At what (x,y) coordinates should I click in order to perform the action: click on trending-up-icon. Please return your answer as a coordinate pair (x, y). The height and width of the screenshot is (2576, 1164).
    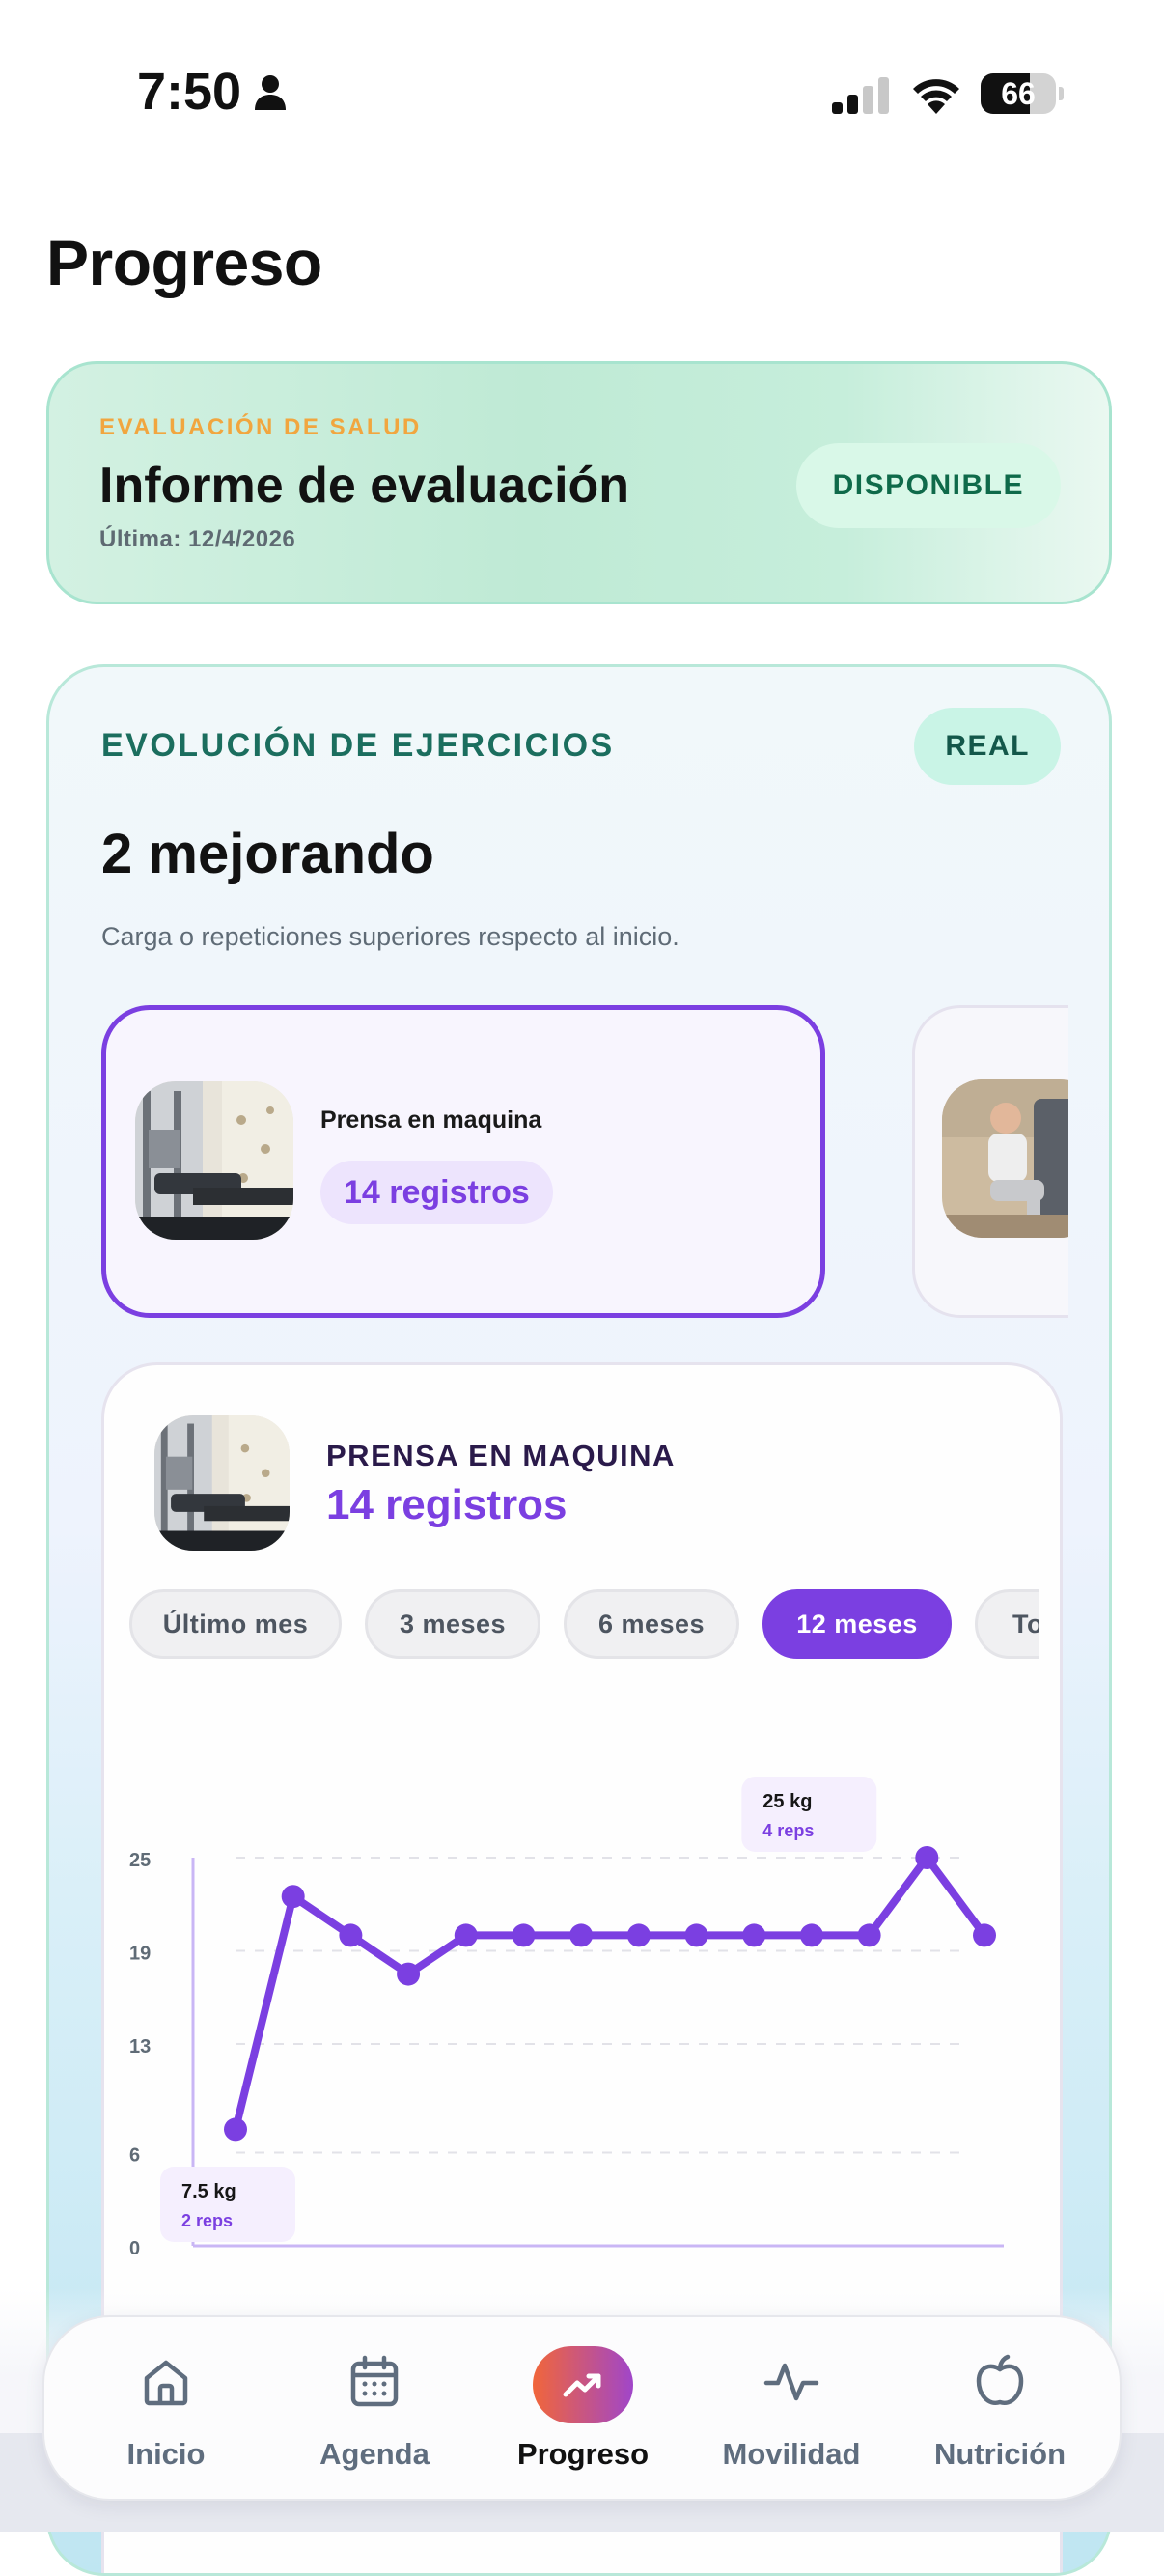
    Looking at the image, I should click on (582, 2385).